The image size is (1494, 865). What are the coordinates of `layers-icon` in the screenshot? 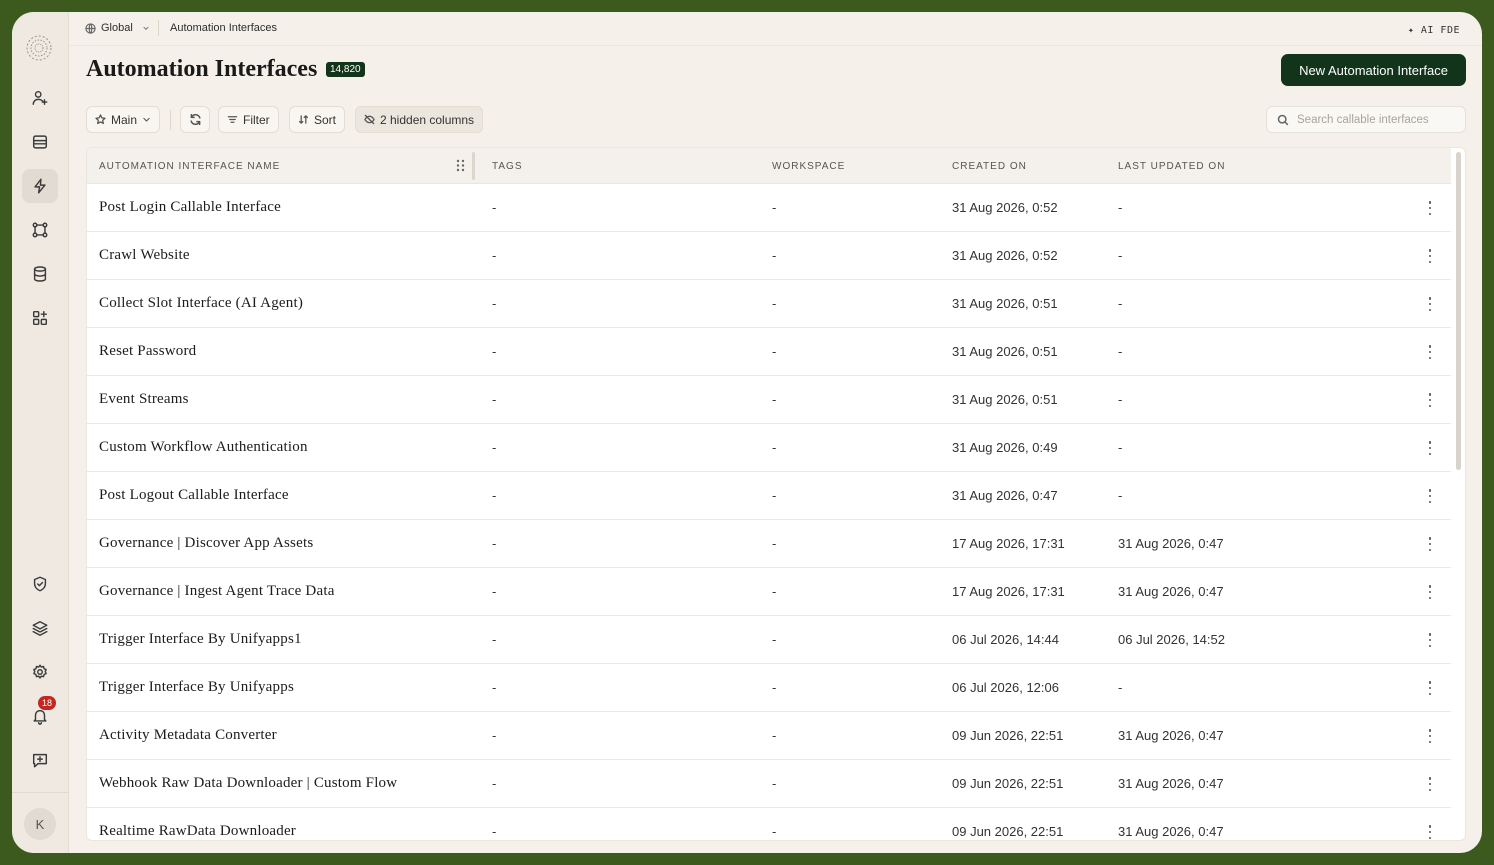 It's located at (40, 628).